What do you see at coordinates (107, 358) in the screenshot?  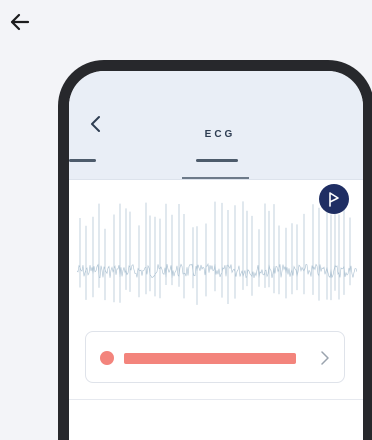 I see `status-dot` at bounding box center [107, 358].